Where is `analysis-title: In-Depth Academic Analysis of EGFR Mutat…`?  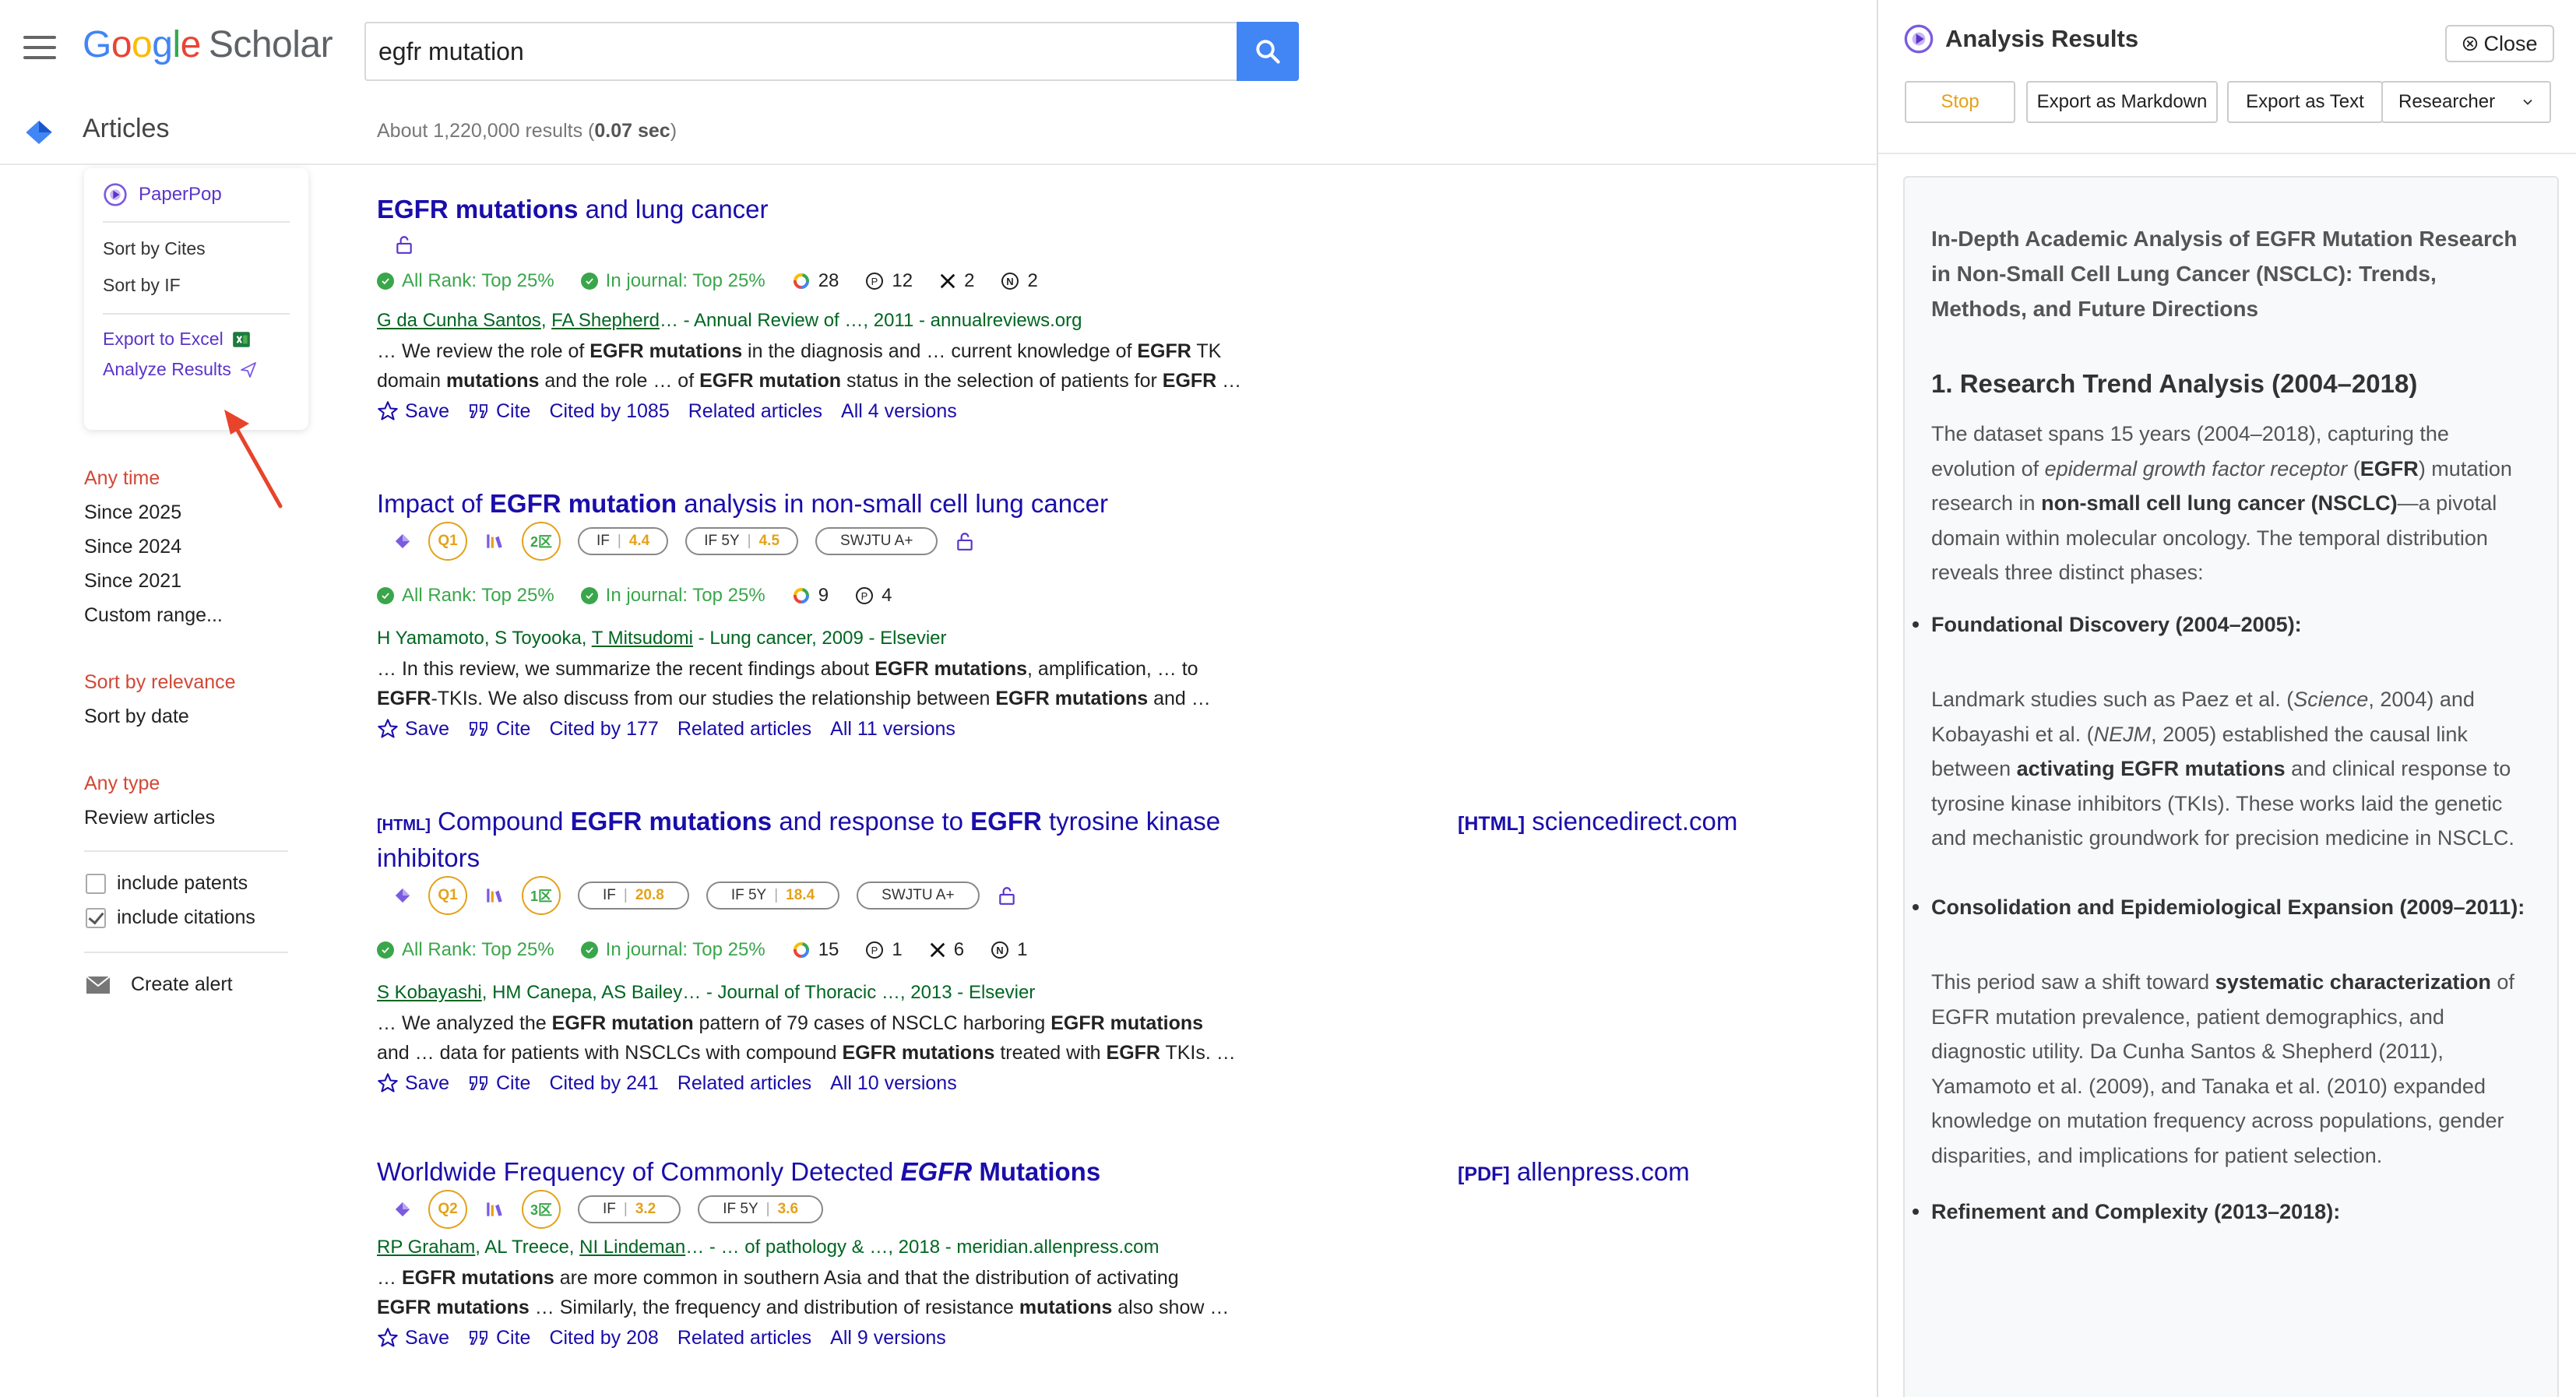 analysis-title: In-Depth Academic Analysis of EGFR Mutat… is located at coordinates (2224, 274).